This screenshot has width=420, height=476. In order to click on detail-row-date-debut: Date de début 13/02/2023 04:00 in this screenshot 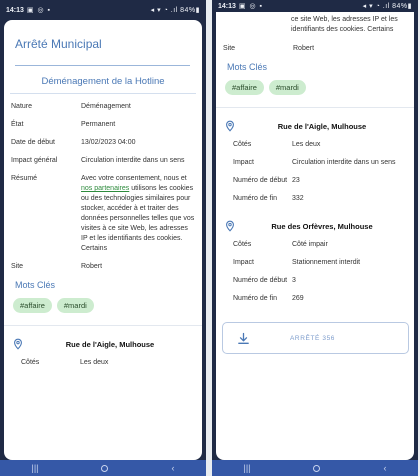, I will do `click(103, 143)`.